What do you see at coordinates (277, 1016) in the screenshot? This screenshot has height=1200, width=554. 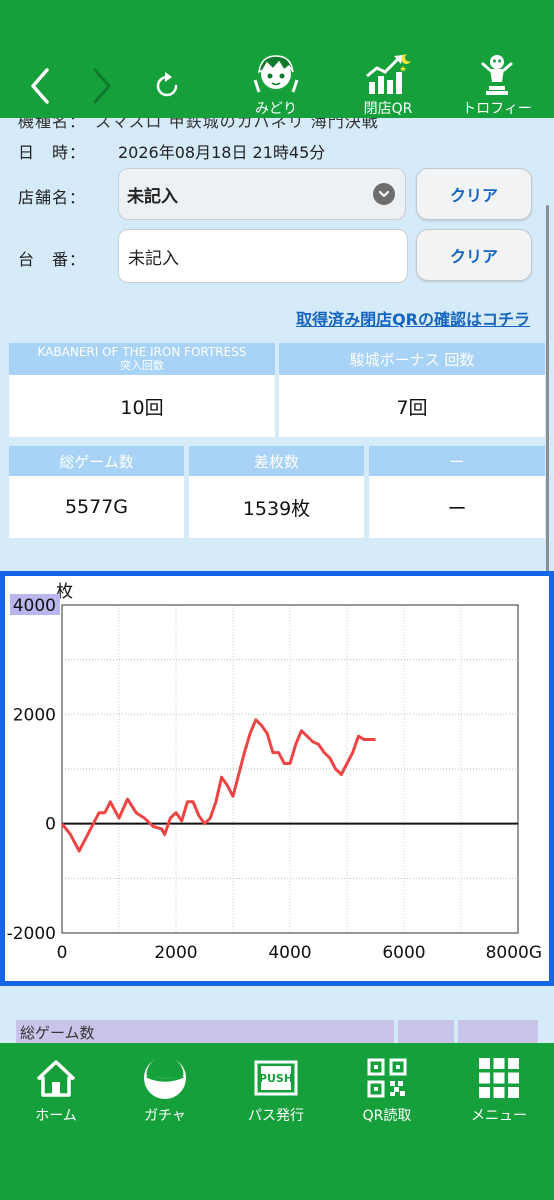 I see `under-content-strip: 総ゲーム数` at bounding box center [277, 1016].